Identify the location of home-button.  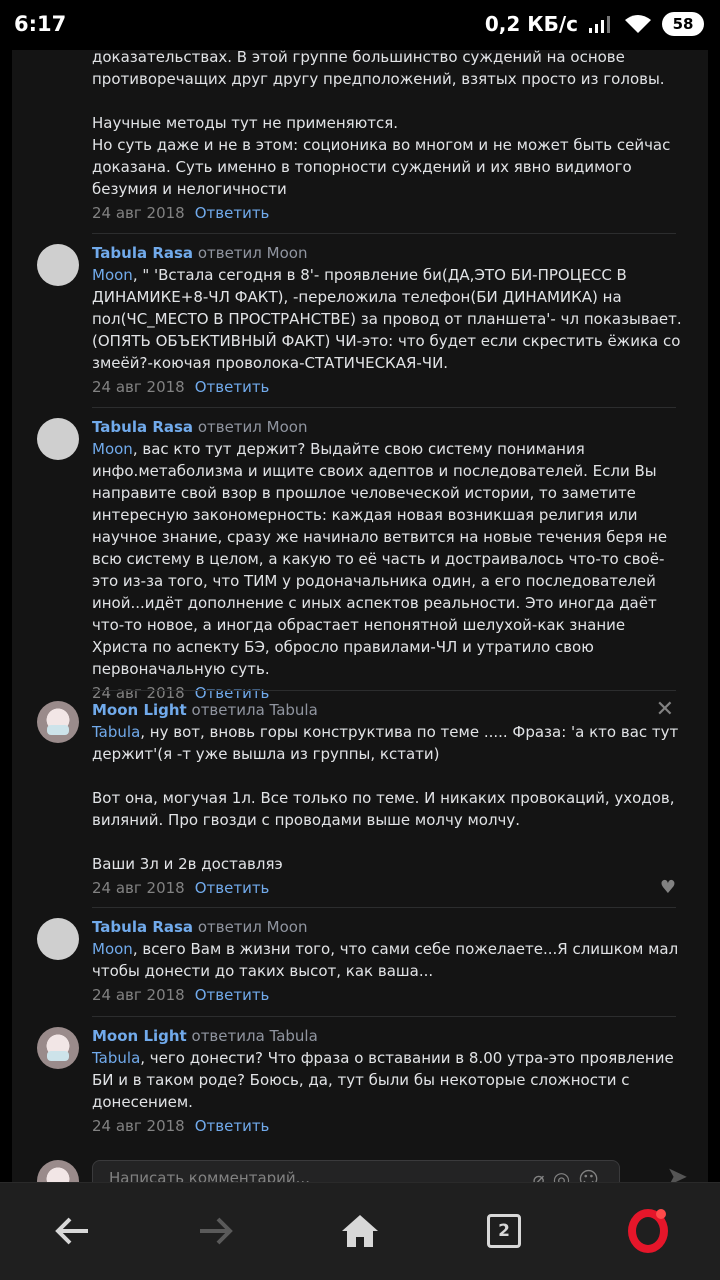
(360, 1231).